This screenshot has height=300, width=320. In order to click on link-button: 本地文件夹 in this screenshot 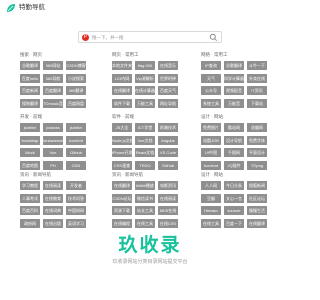, I will do `click(122, 65)`.